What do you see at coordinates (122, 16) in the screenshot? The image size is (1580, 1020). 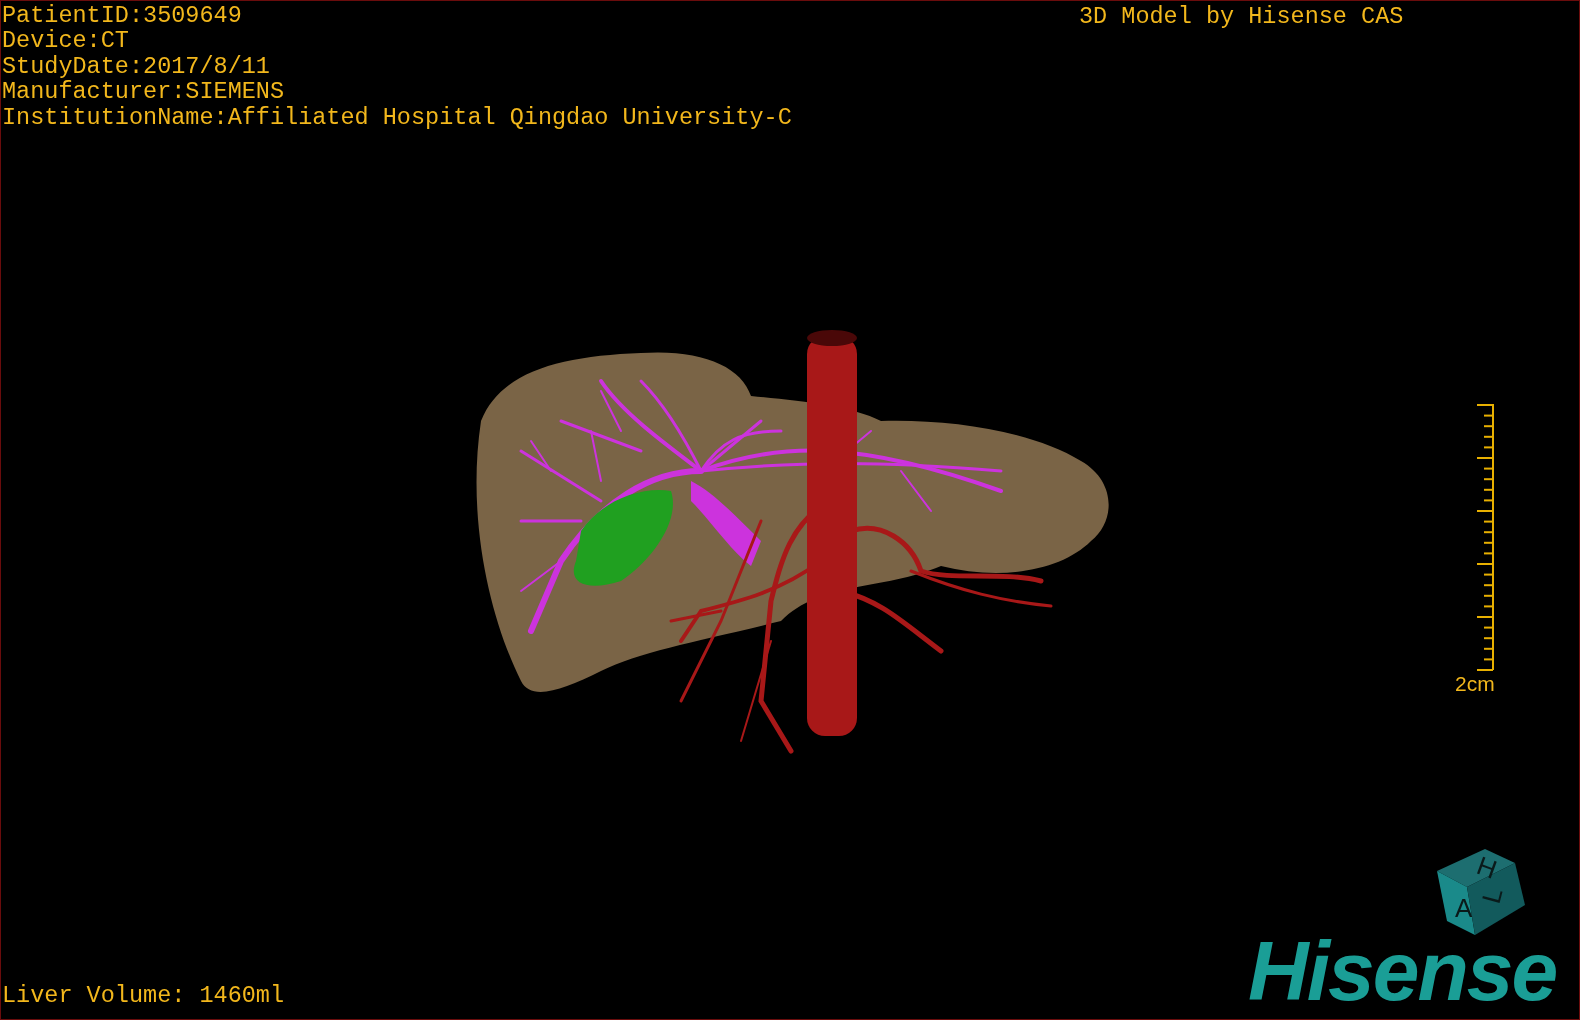 I see `patient-info-text: PatientID:3509649` at bounding box center [122, 16].